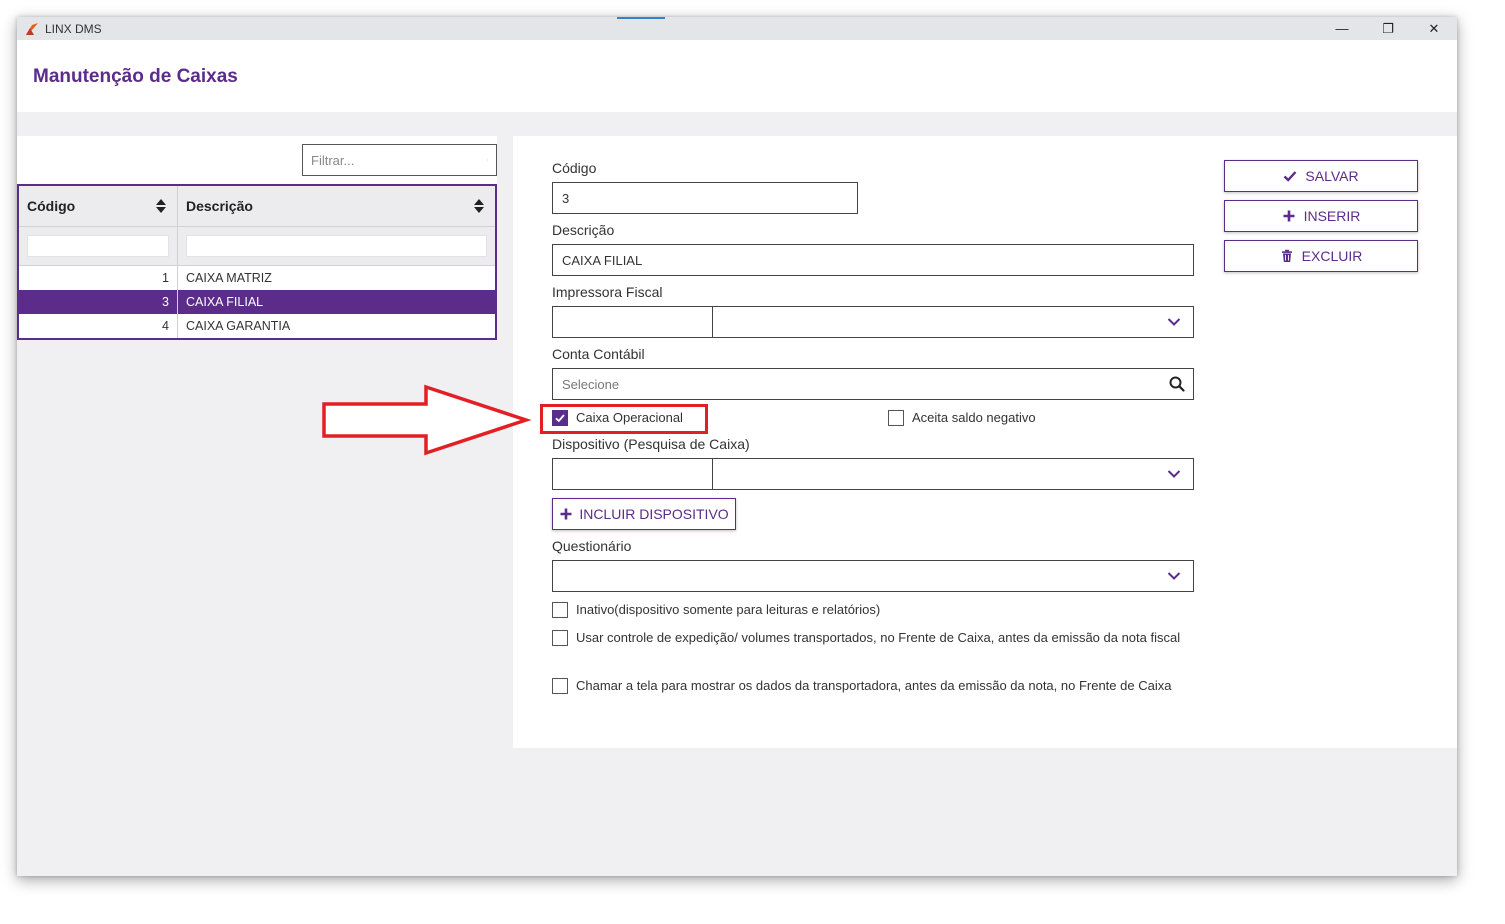 This screenshot has width=1505, height=924. What do you see at coordinates (602, 260) in the screenshot?
I see `descricao-value: CAIXA FILIAL` at bounding box center [602, 260].